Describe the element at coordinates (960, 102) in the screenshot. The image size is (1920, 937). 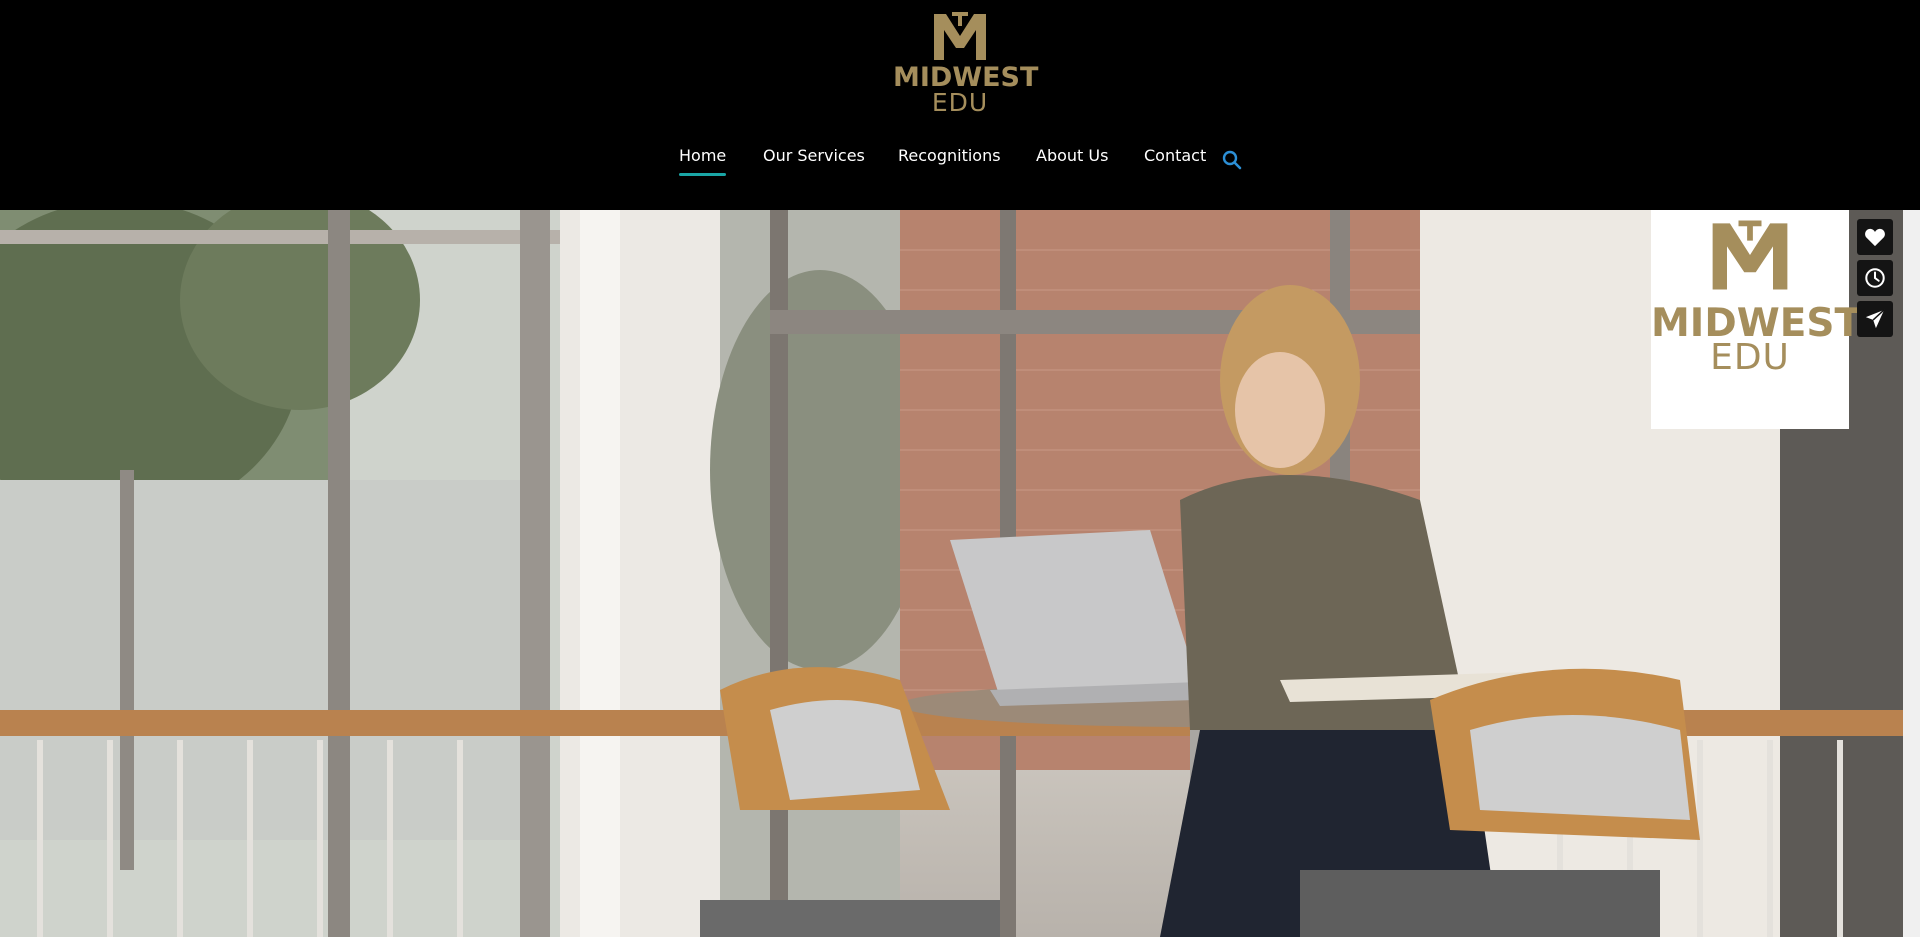
I see `logo-line2: EDU` at that location.